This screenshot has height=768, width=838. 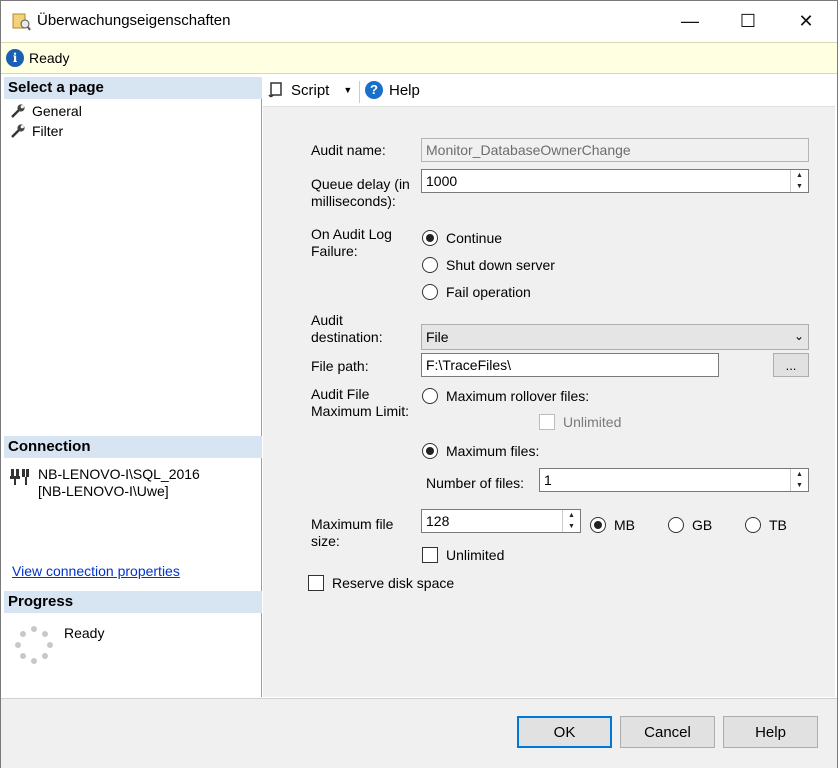 I want to click on max-file-size-spin: ▲ ▼, so click(x=571, y=521).